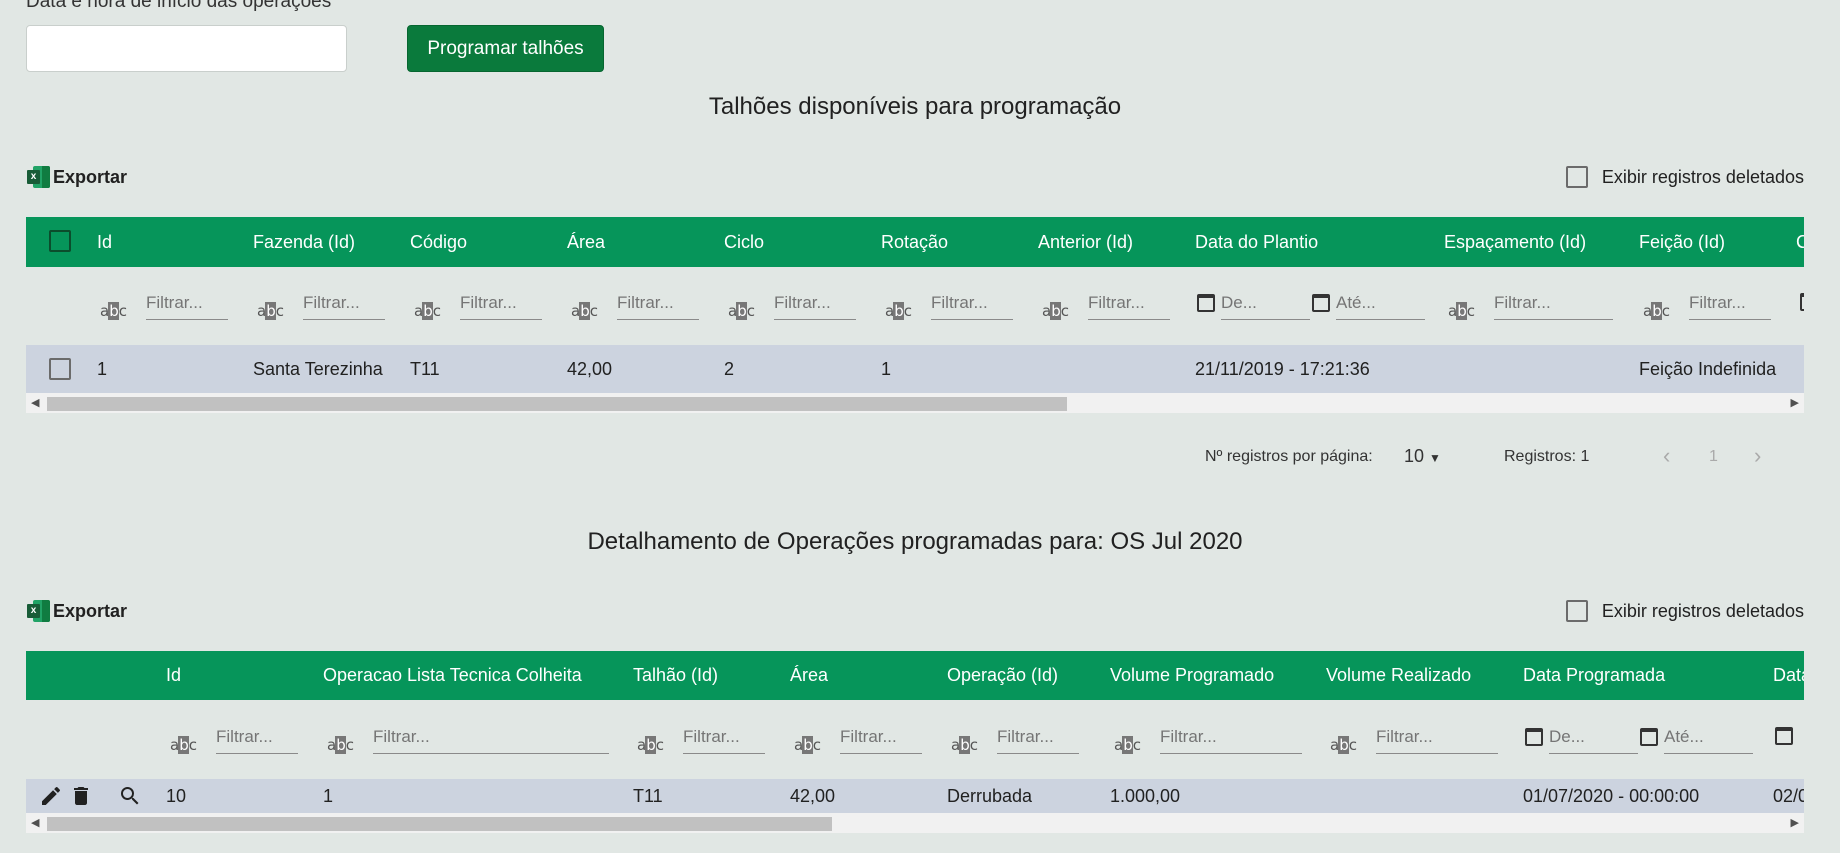 The image size is (1840, 853). Describe the element at coordinates (1231, 740) in the screenshot. I see `filter-vol-programado` at that location.